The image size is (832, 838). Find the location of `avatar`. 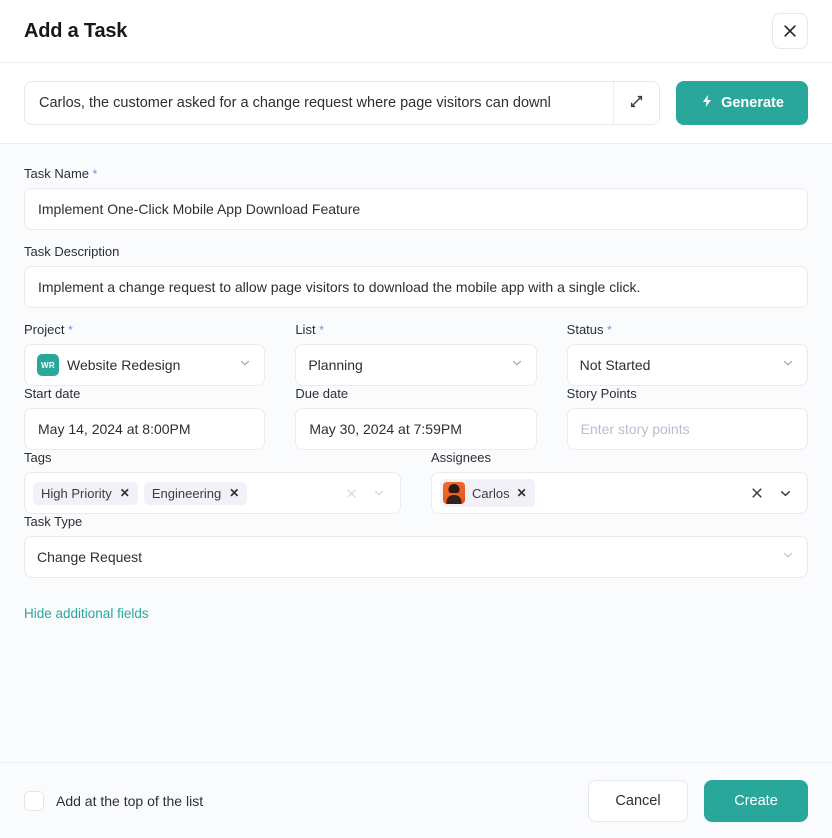

avatar is located at coordinates (454, 493).